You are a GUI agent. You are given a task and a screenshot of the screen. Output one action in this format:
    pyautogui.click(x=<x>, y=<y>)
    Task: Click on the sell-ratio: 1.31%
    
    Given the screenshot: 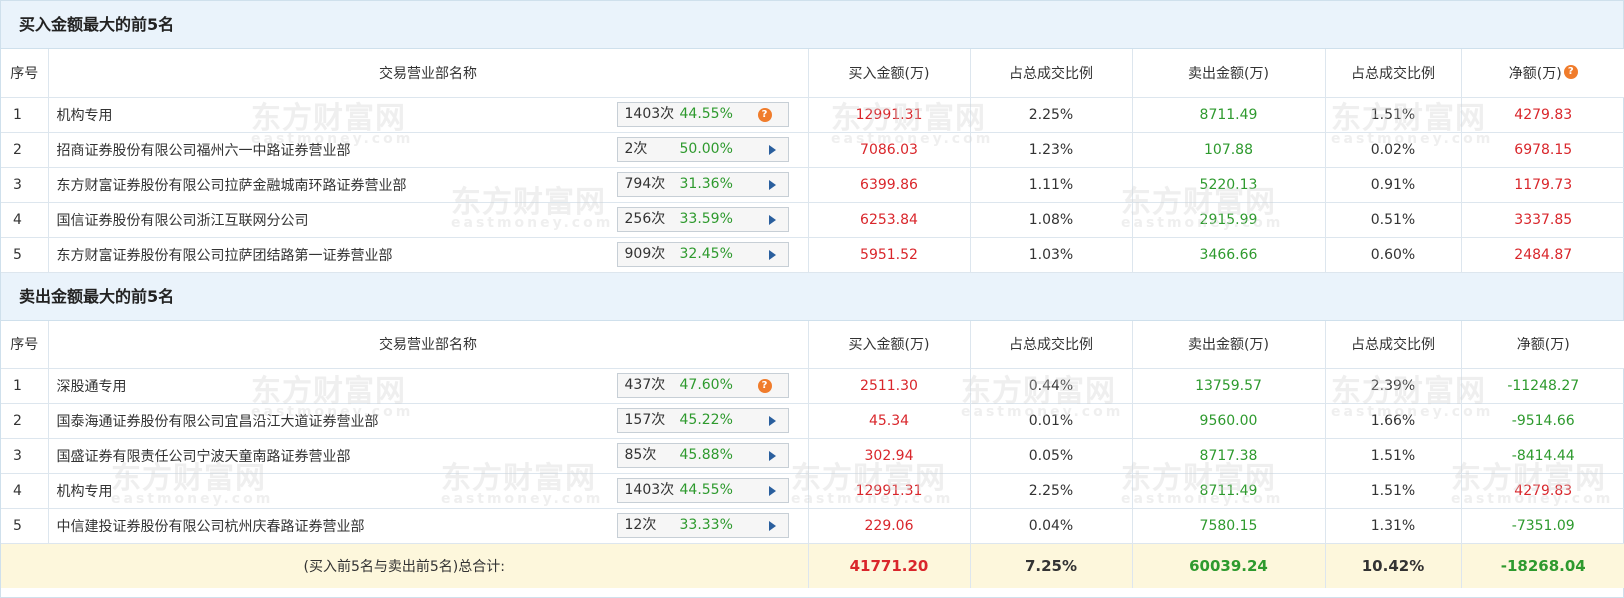 What is the action you would take?
    pyautogui.click(x=1393, y=526)
    